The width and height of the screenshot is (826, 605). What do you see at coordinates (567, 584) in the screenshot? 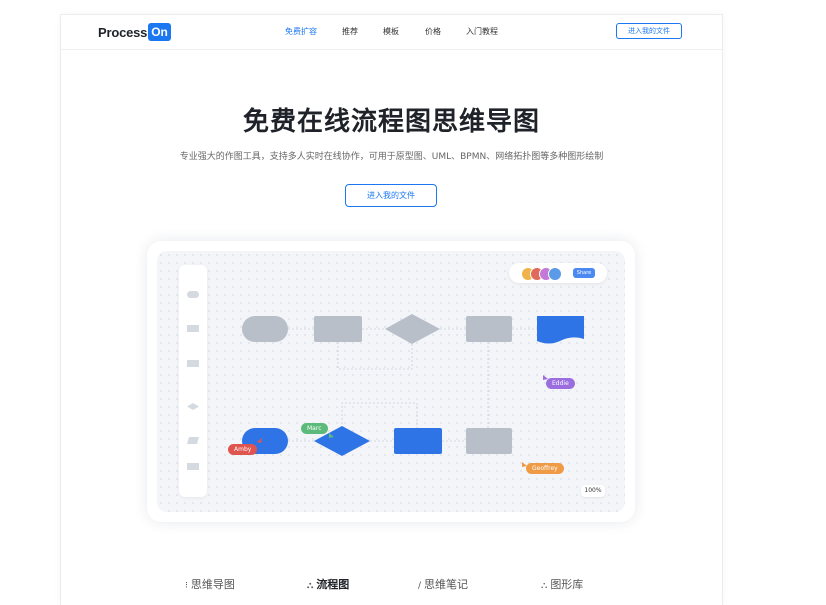
I see `tab-label: 图形库` at bounding box center [567, 584].